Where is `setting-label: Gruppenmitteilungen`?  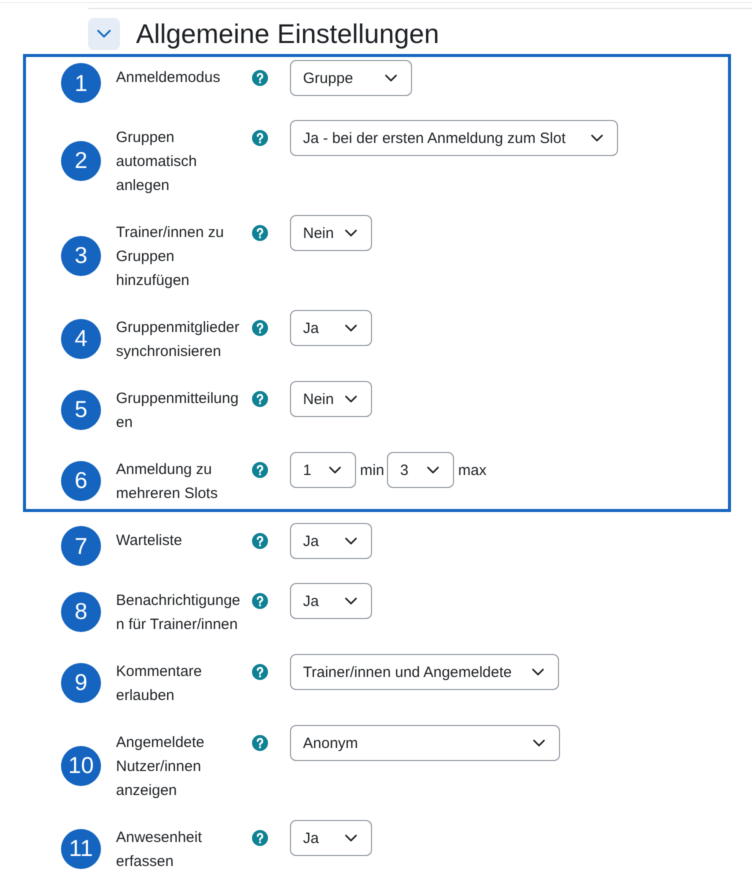
setting-label: Gruppenmitteilungen is located at coordinates (178, 411).